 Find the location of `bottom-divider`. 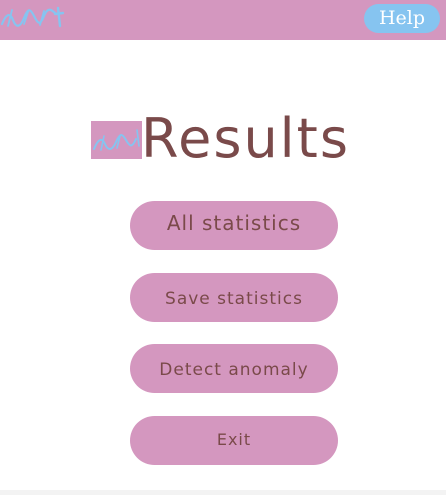

bottom-divider is located at coordinates (223, 492).